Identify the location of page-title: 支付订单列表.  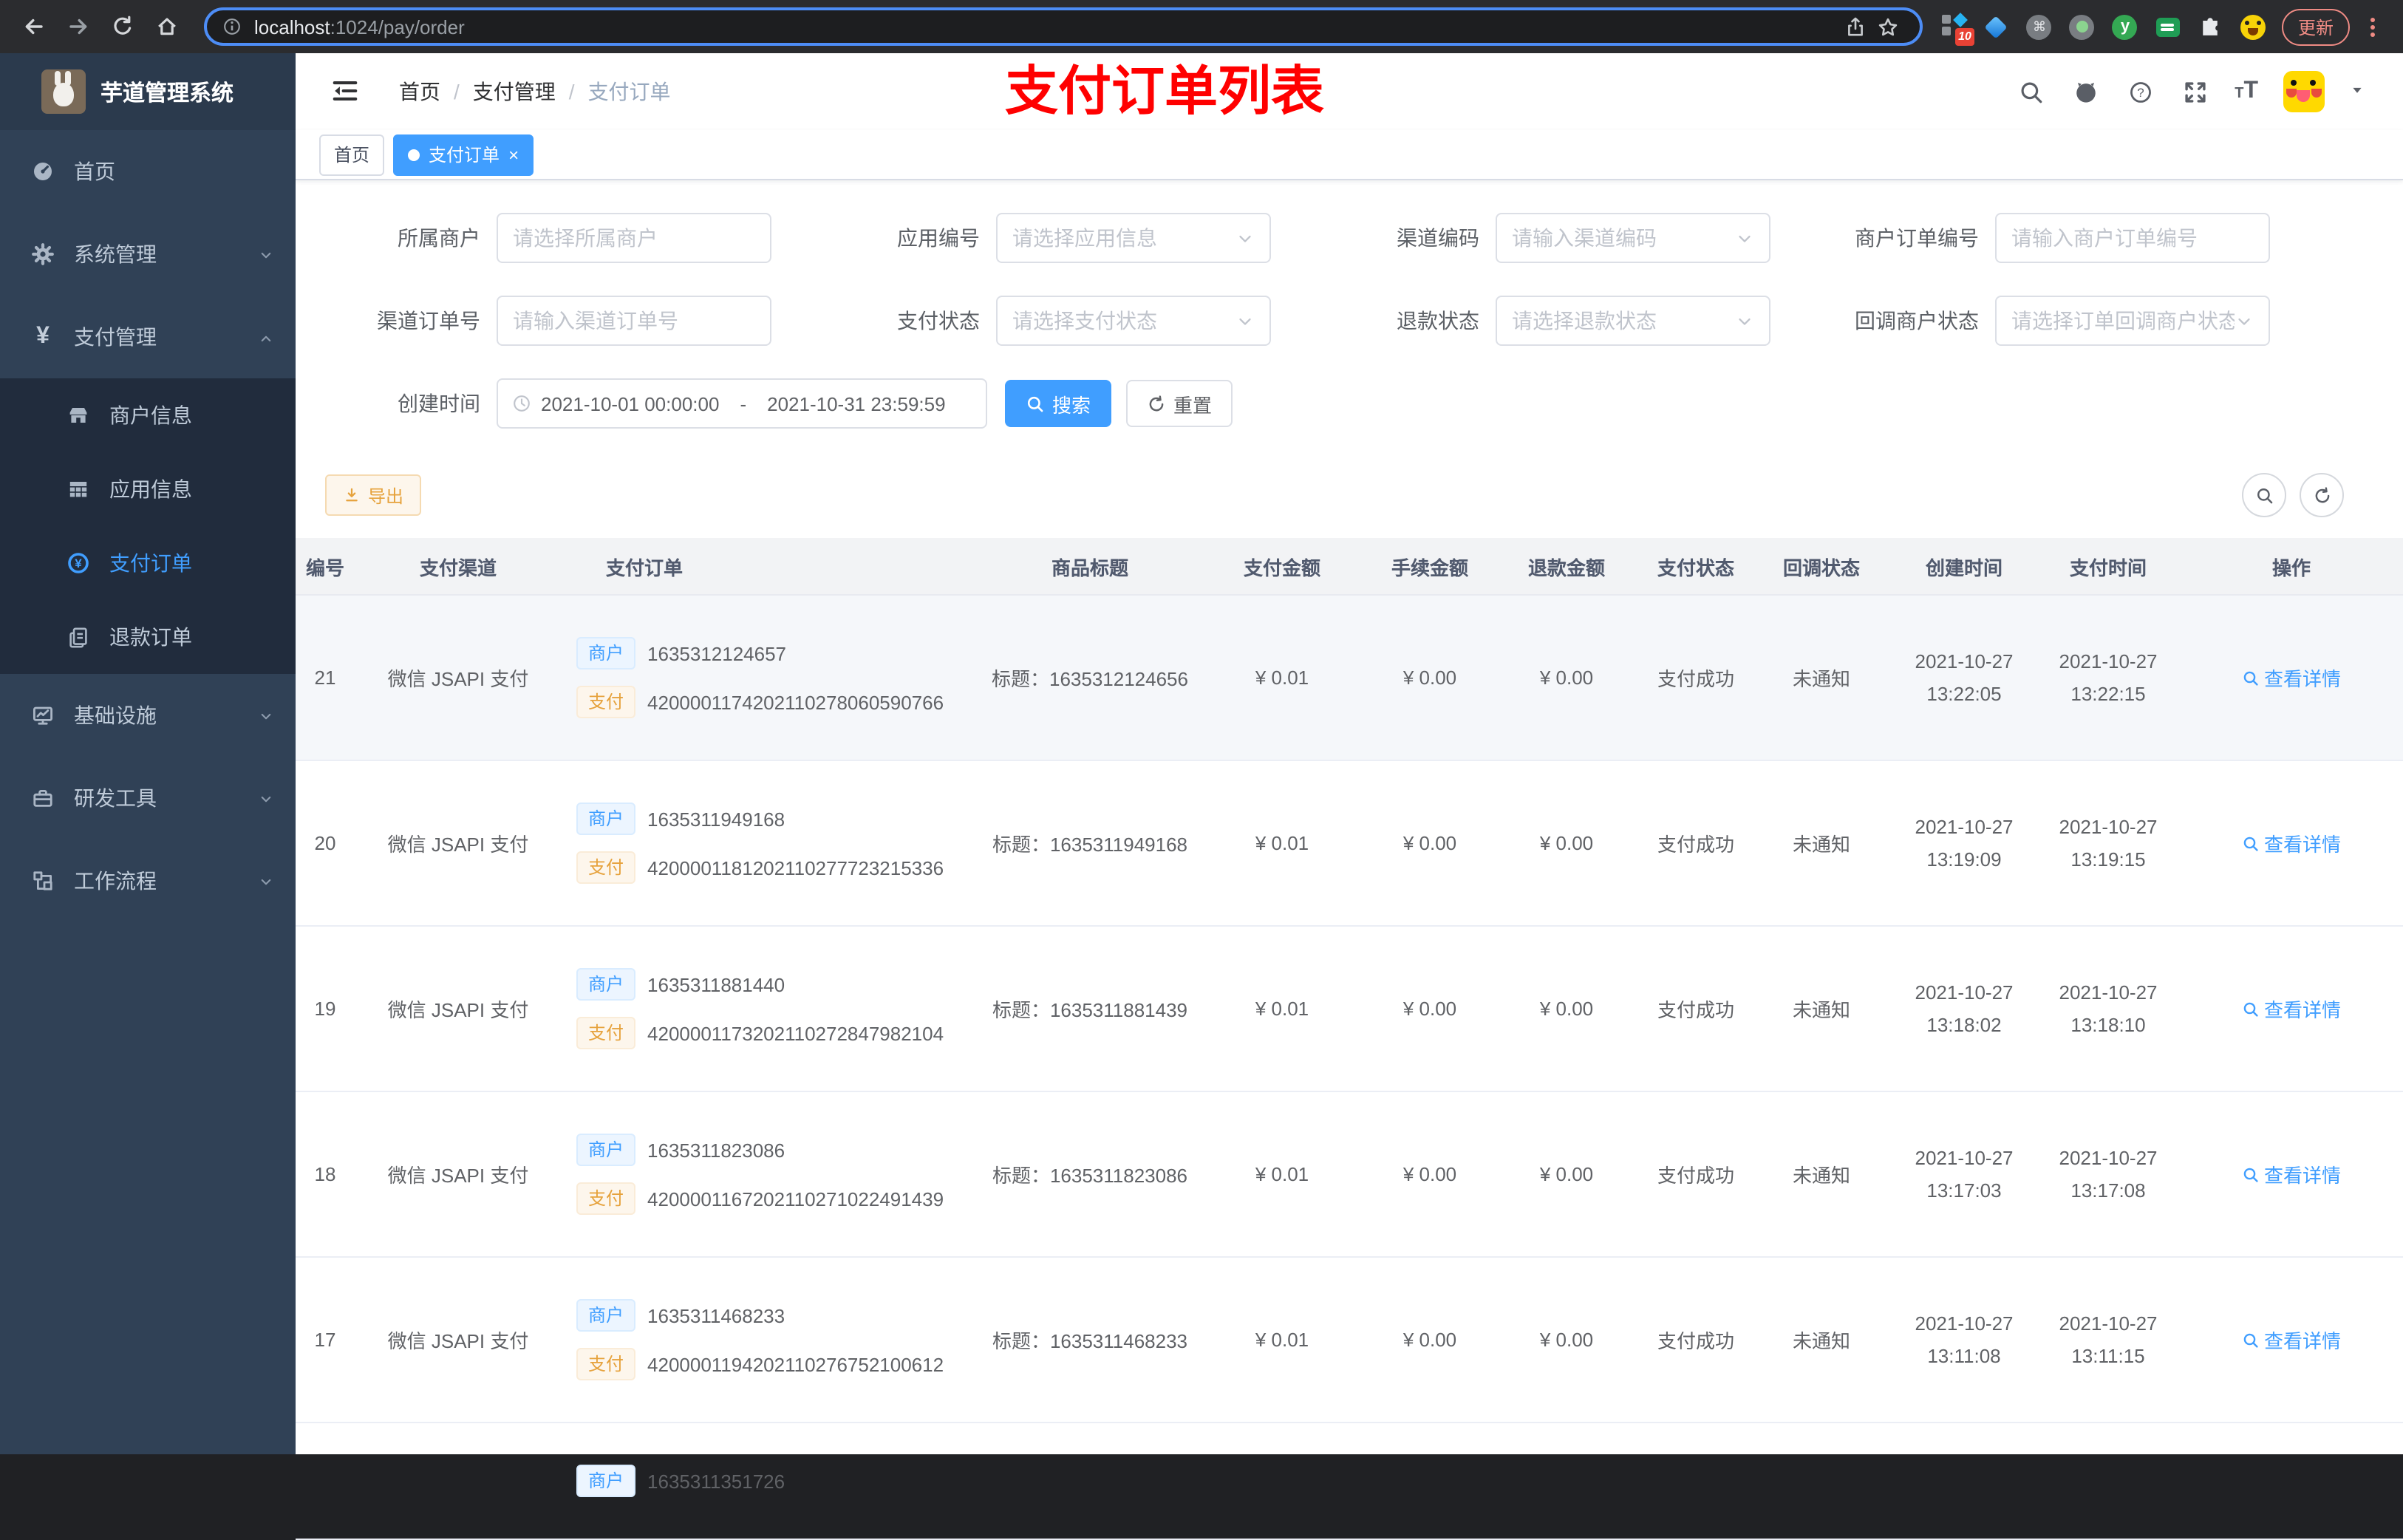
(1165, 91).